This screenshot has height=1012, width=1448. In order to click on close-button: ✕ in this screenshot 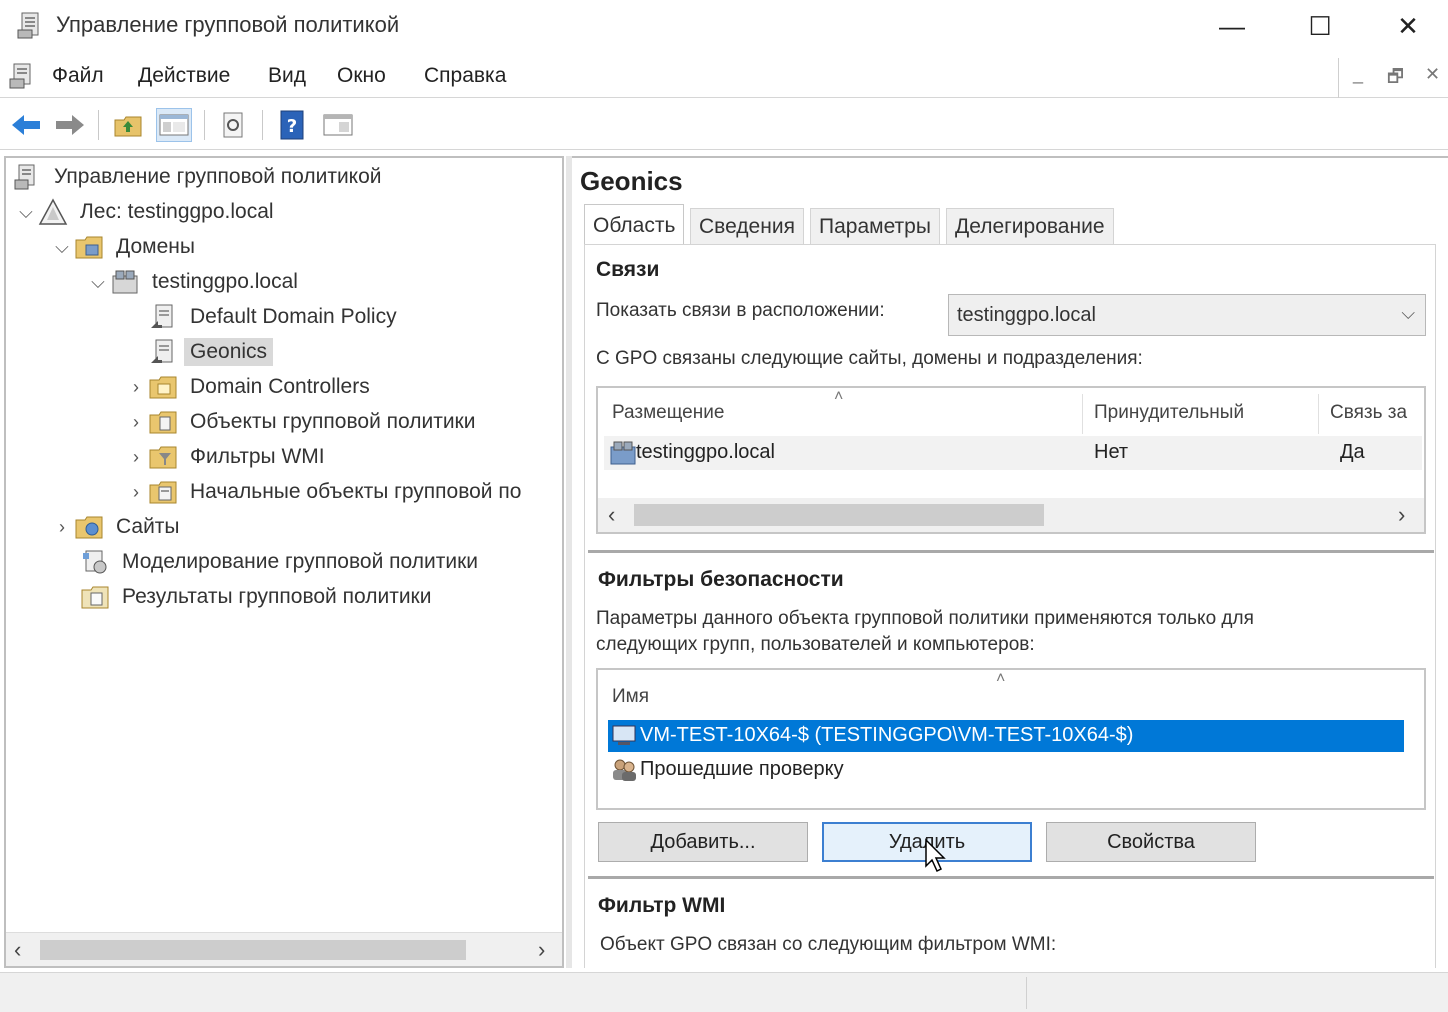, I will do `click(1406, 26)`.